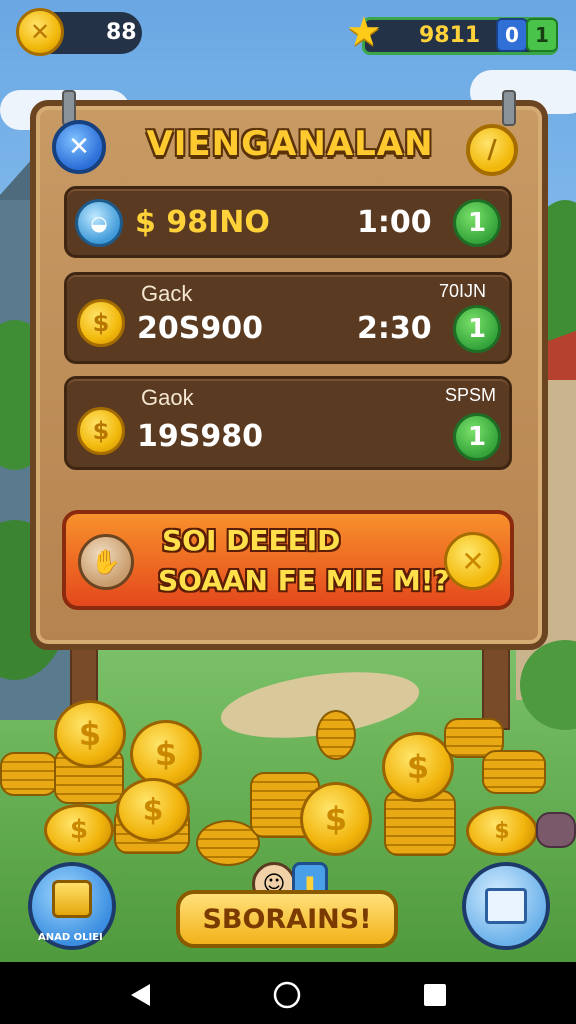 The height and width of the screenshot is (1024, 576). What do you see at coordinates (121, 32) in the screenshot?
I see `coin-count: 88` at bounding box center [121, 32].